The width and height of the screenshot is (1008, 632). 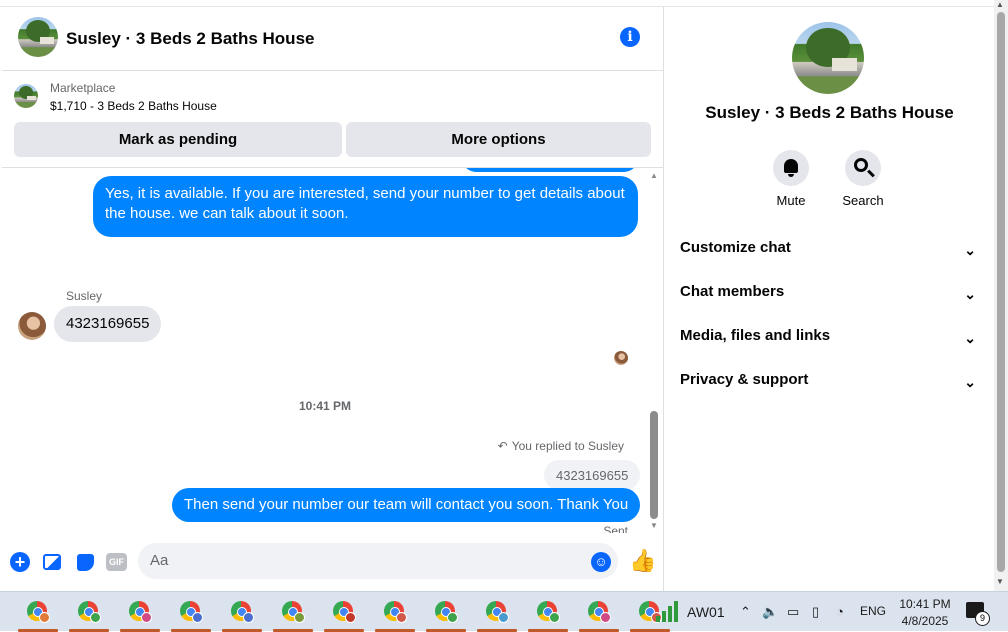 What do you see at coordinates (20, 562) in the screenshot?
I see `plus-icon: +` at bounding box center [20, 562].